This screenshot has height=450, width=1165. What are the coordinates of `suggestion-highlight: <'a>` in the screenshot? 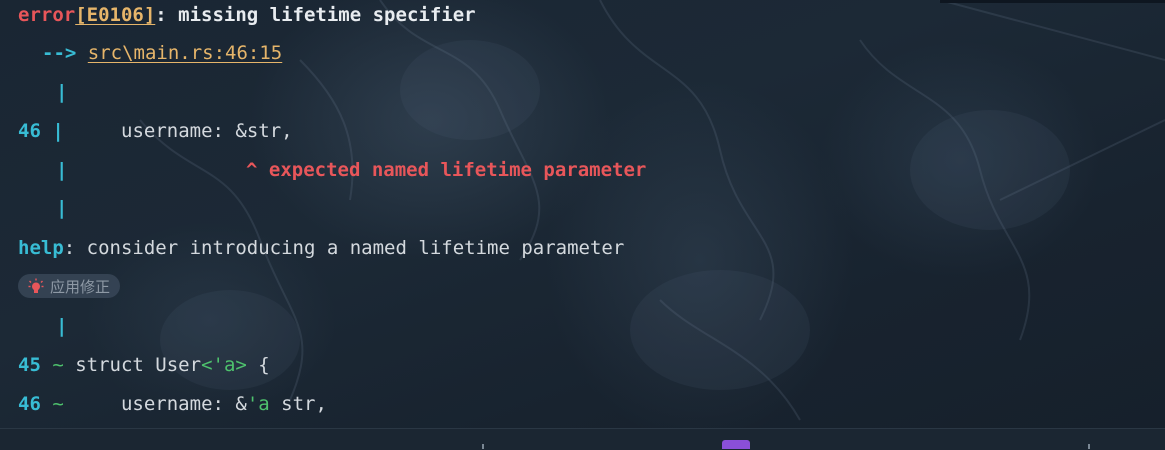 It's located at (224, 365).